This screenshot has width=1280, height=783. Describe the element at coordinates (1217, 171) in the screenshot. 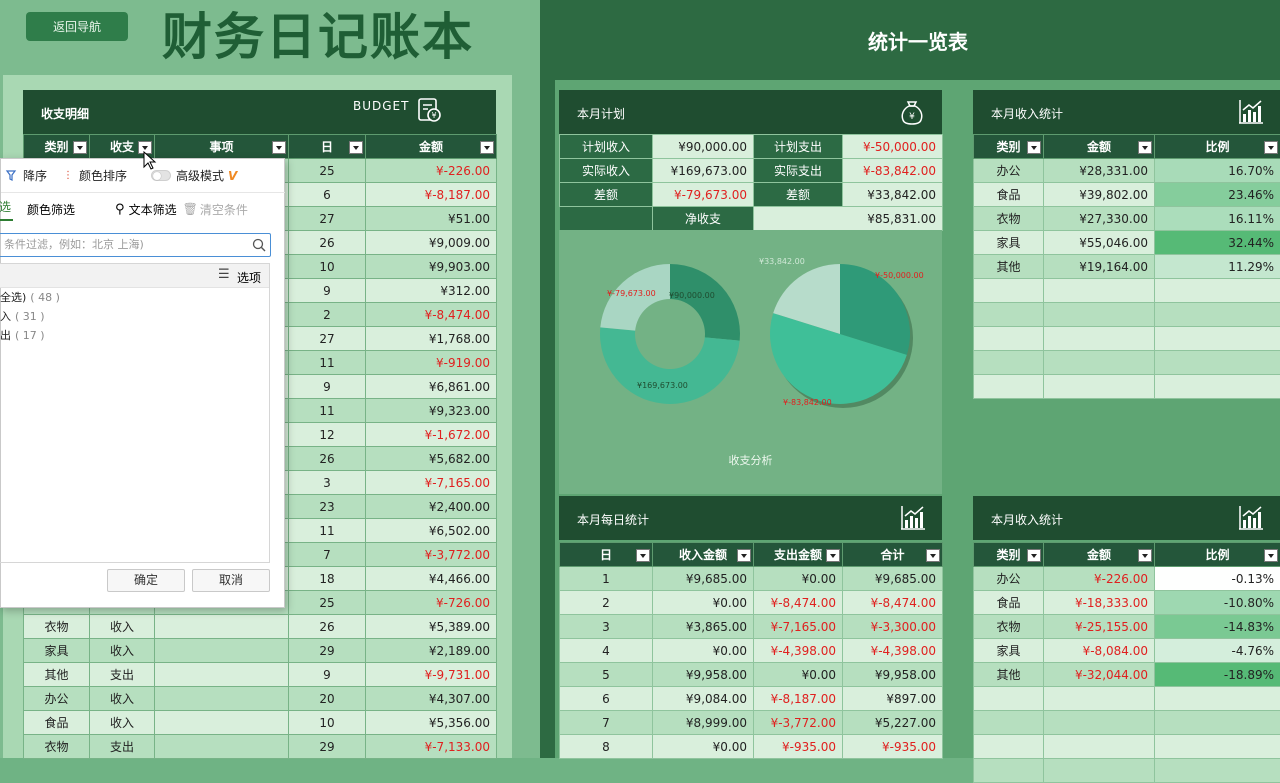

I see `table-cell: 16.70%` at that location.